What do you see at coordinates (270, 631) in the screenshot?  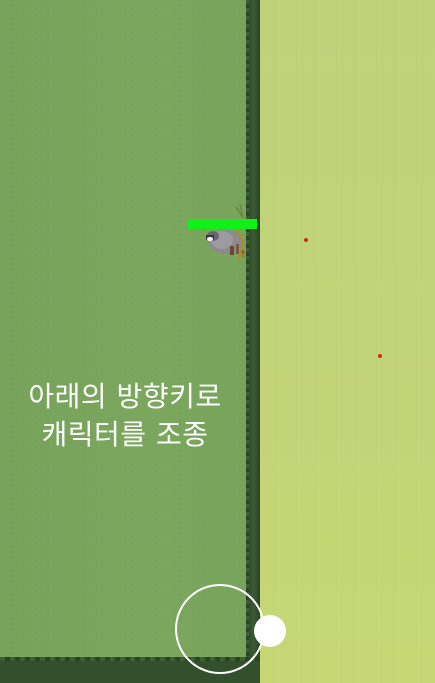 I see `virtual-joystick-knob` at bounding box center [270, 631].